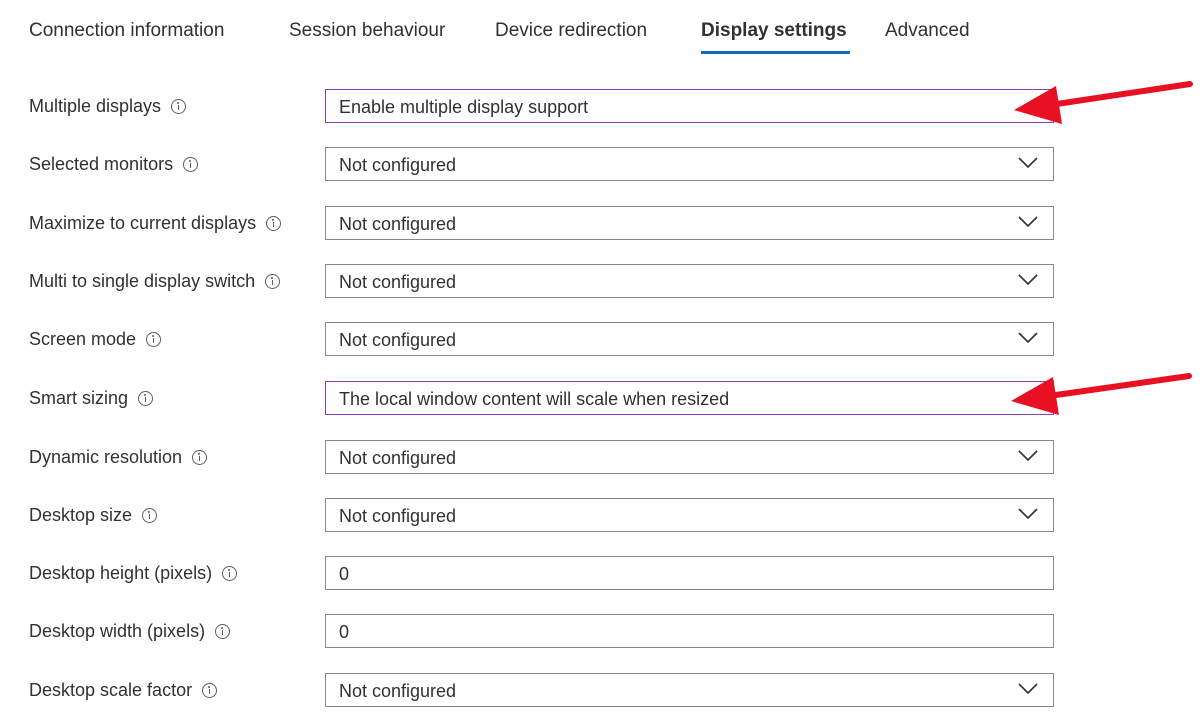 The height and width of the screenshot is (712, 1203). What do you see at coordinates (95, 106) in the screenshot?
I see `setting-label-text: Multiple displays` at bounding box center [95, 106].